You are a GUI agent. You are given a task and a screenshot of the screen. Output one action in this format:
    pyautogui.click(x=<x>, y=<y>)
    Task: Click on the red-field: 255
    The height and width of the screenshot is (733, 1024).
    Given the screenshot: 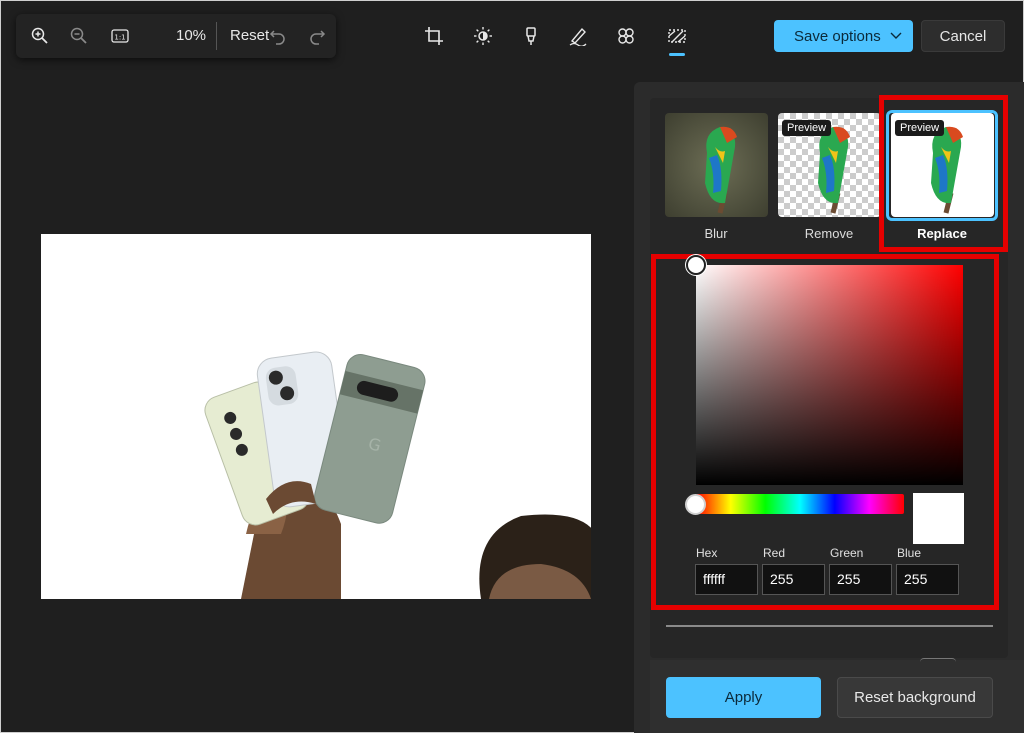 What is the action you would take?
    pyautogui.click(x=793, y=579)
    